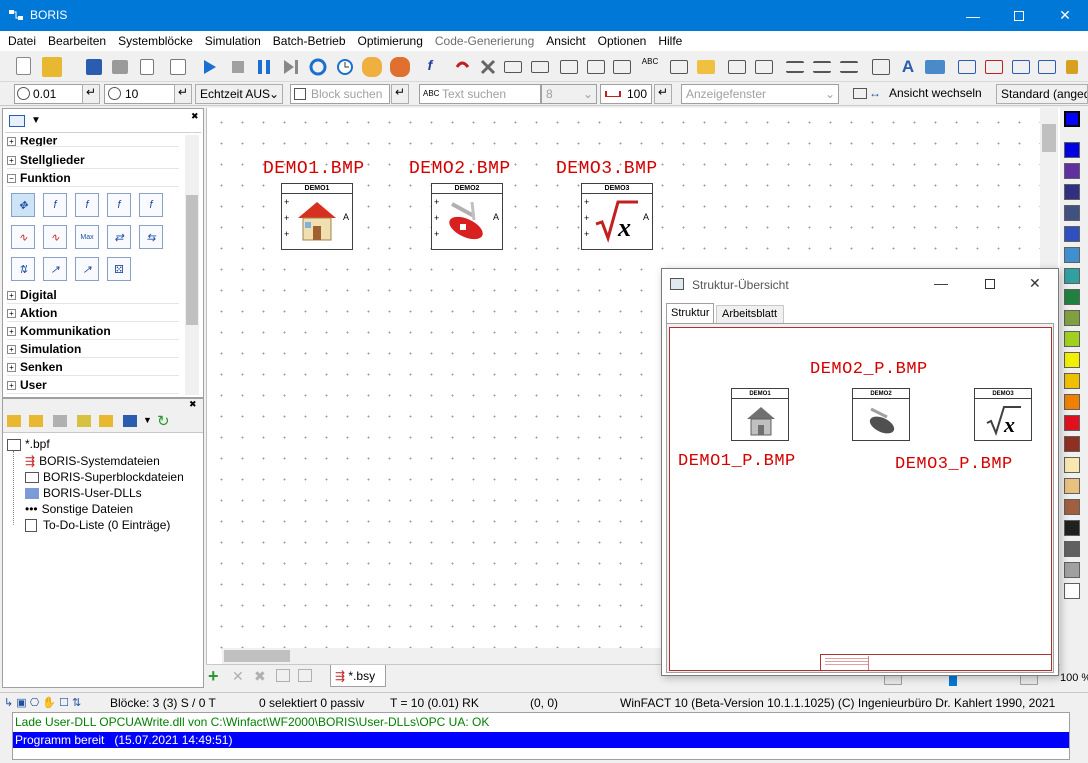  I want to click on distribute-icon, so click(849, 67).